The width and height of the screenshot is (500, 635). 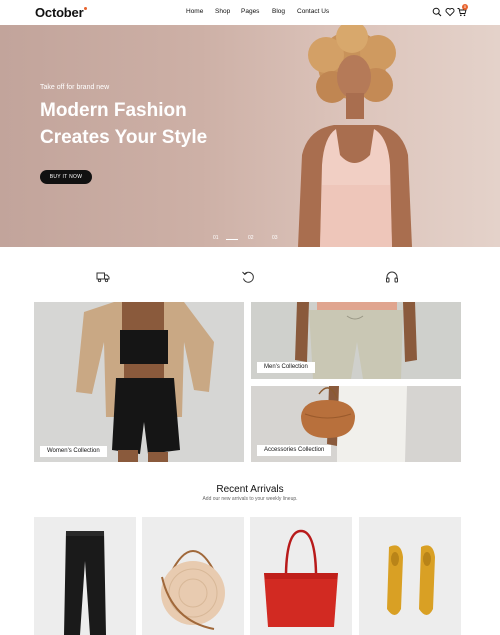 What do you see at coordinates (66, 177) in the screenshot?
I see `buy-it-now-button: BUY IT NOW` at bounding box center [66, 177].